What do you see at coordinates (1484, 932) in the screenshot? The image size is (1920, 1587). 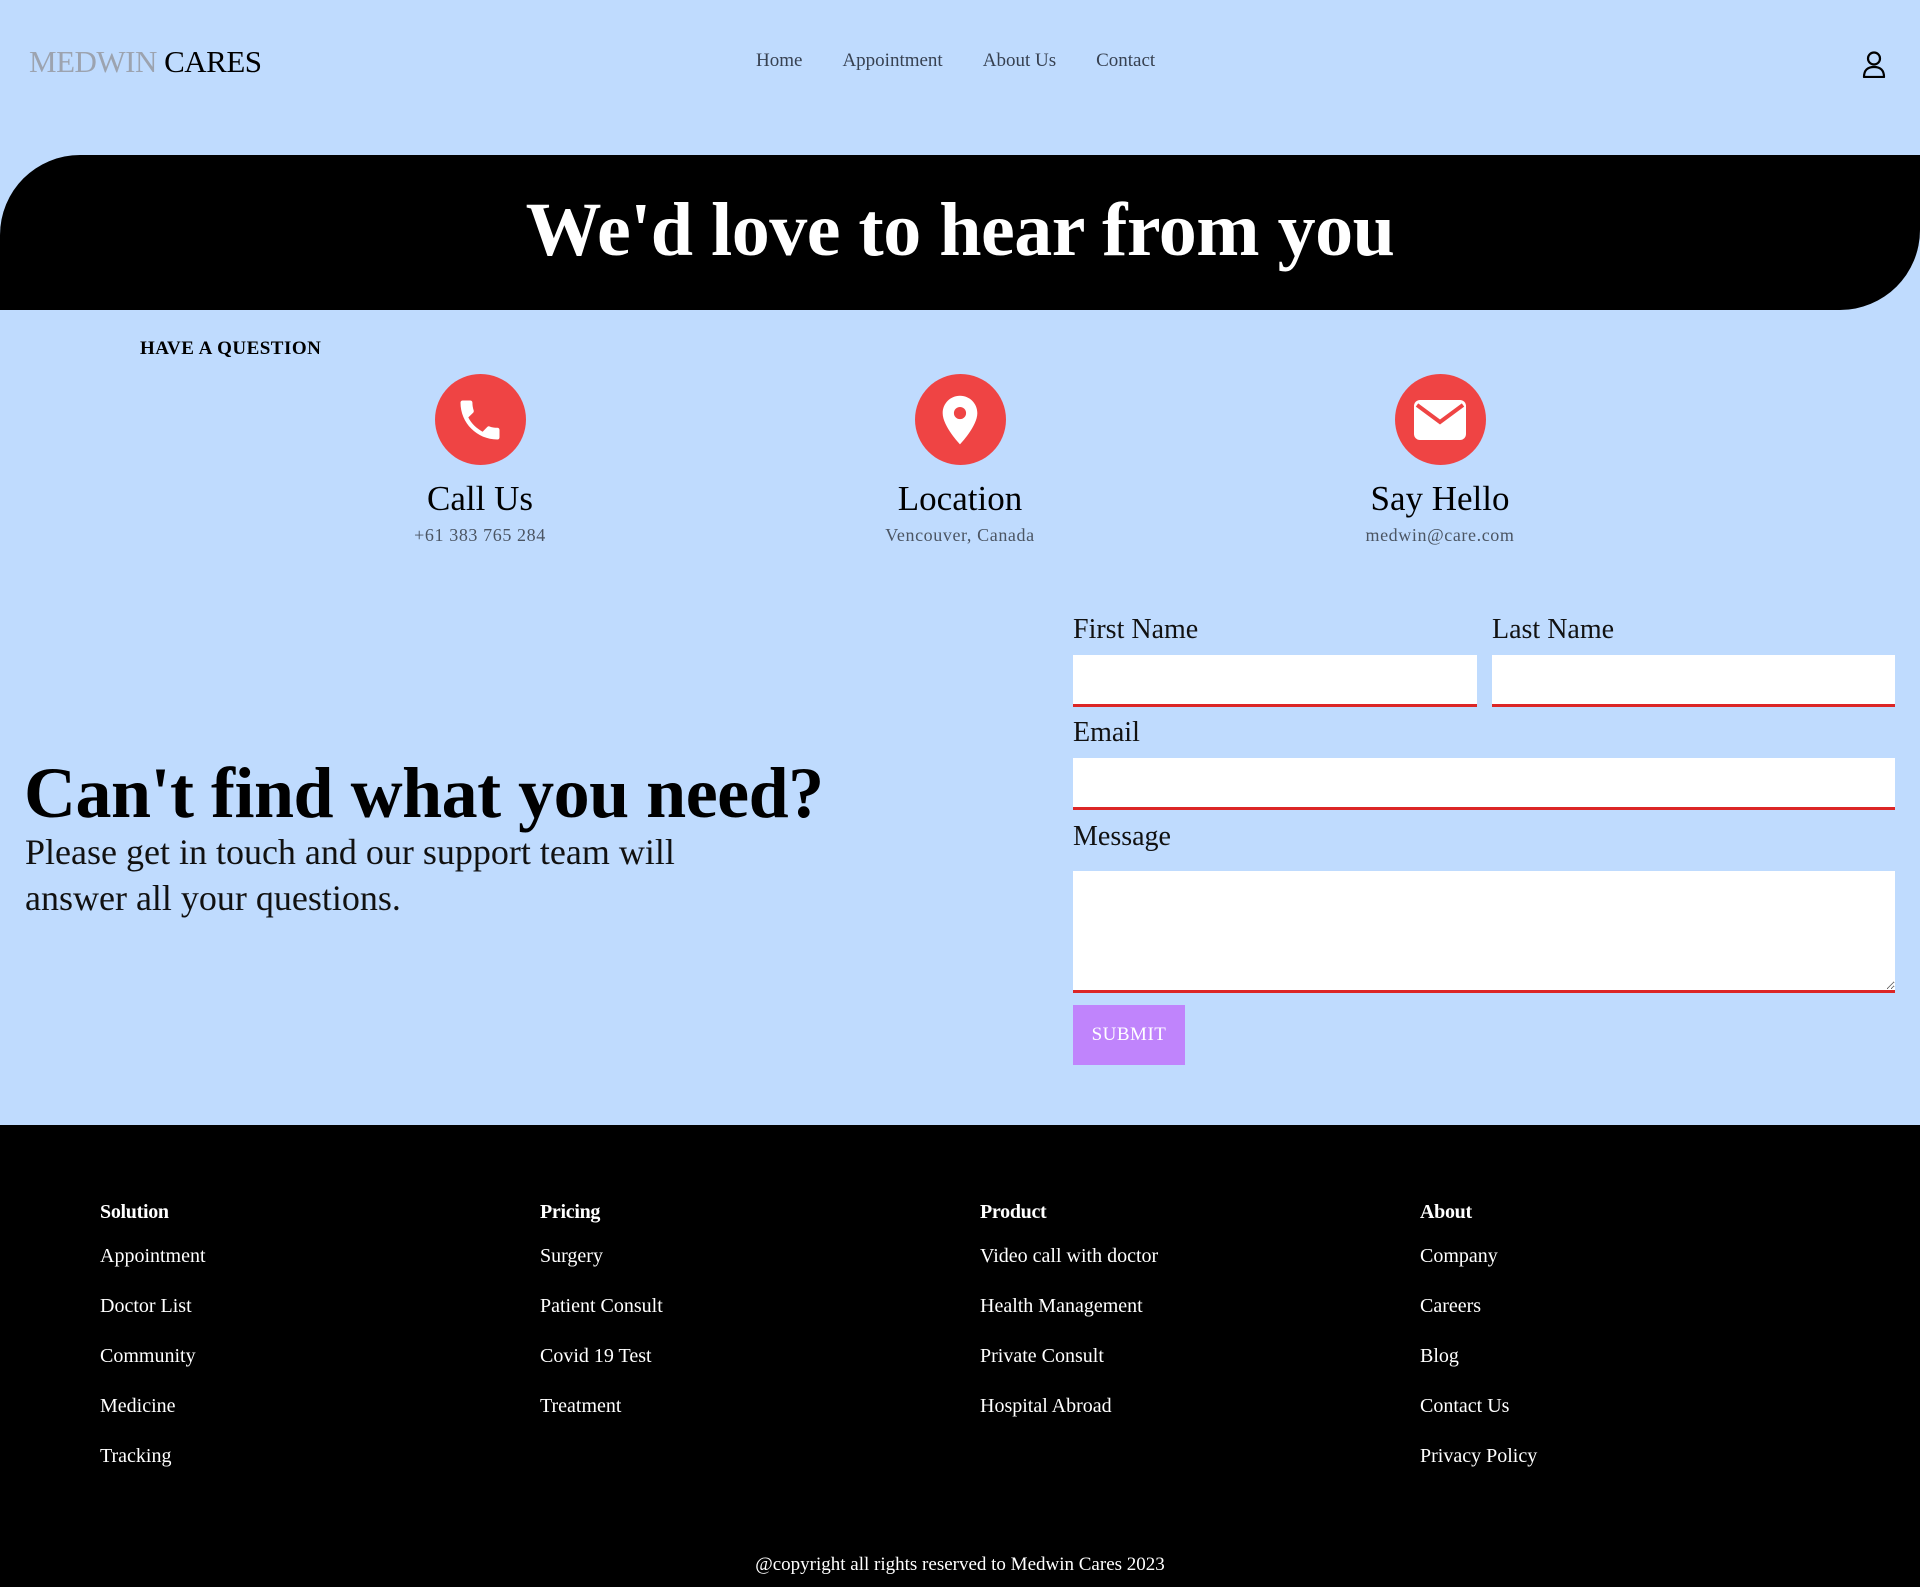 I see `message-textarea` at bounding box center [1484, 932].